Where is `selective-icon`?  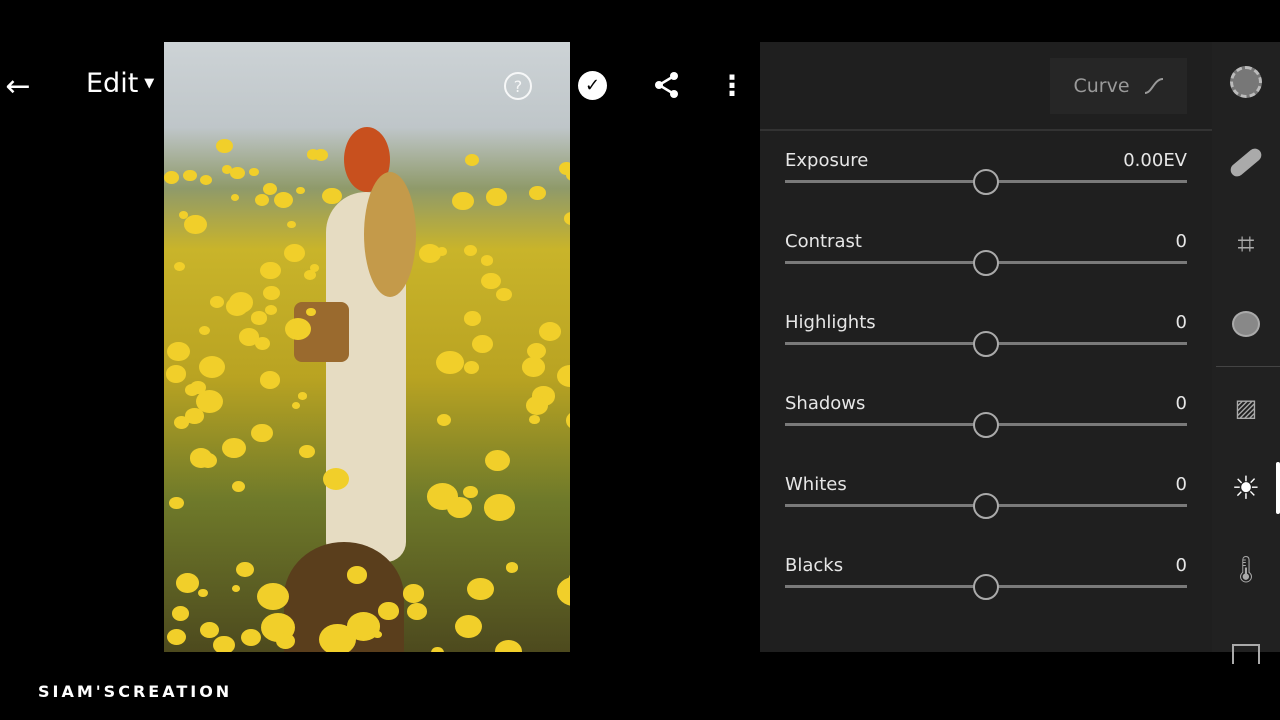 selective-icon is located at coordinates (1246, 82).